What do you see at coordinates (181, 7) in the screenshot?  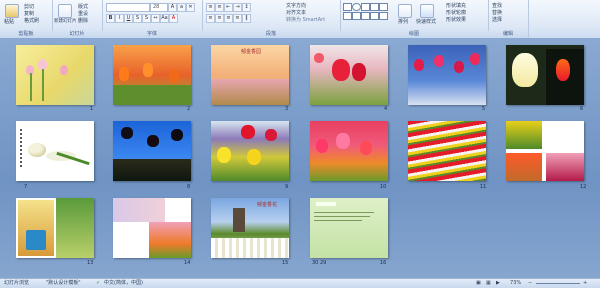 I see `shrink-font-icon: a` at bounding box center [181, 7].